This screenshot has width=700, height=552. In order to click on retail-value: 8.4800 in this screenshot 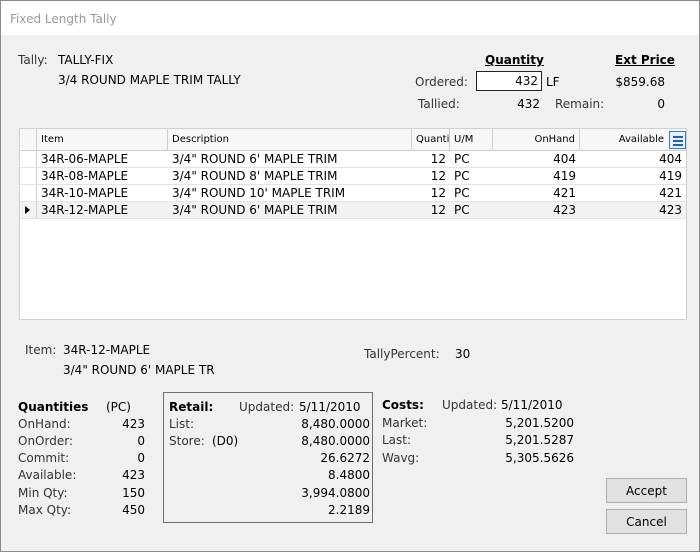, I will do `click(349, 475)`.